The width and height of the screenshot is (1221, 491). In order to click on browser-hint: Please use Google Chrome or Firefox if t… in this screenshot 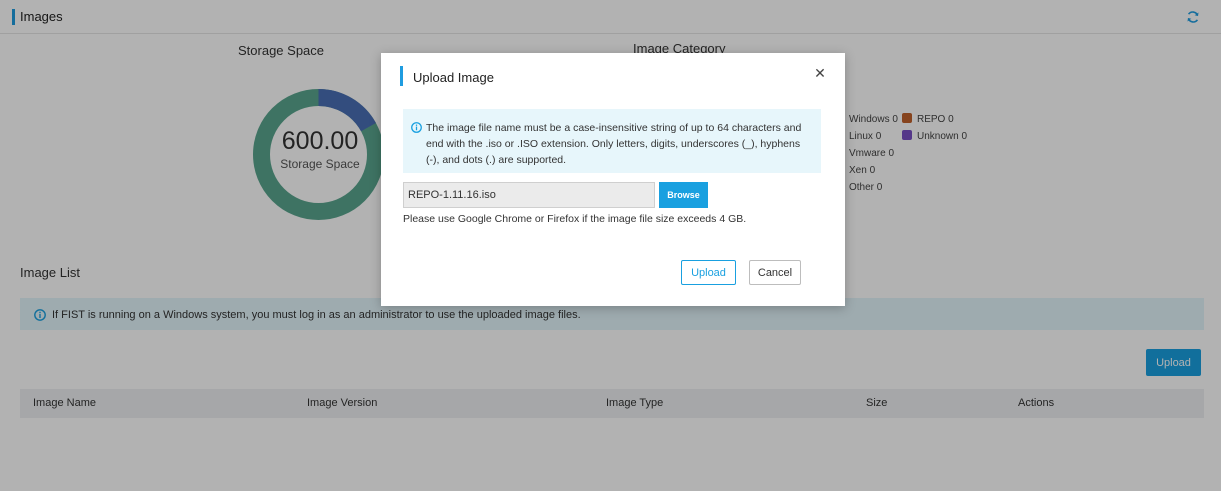, I will do `click(575, 219)`.